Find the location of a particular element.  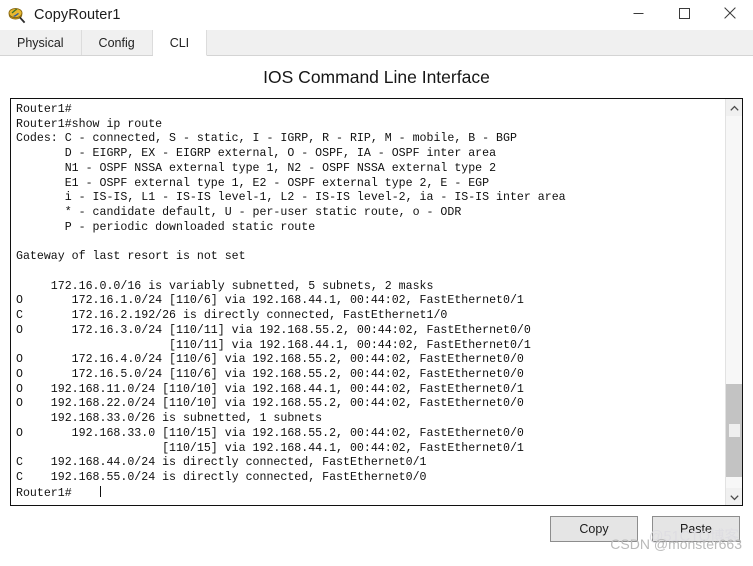

tab-bar-filler is located at coordinates (480, 42).